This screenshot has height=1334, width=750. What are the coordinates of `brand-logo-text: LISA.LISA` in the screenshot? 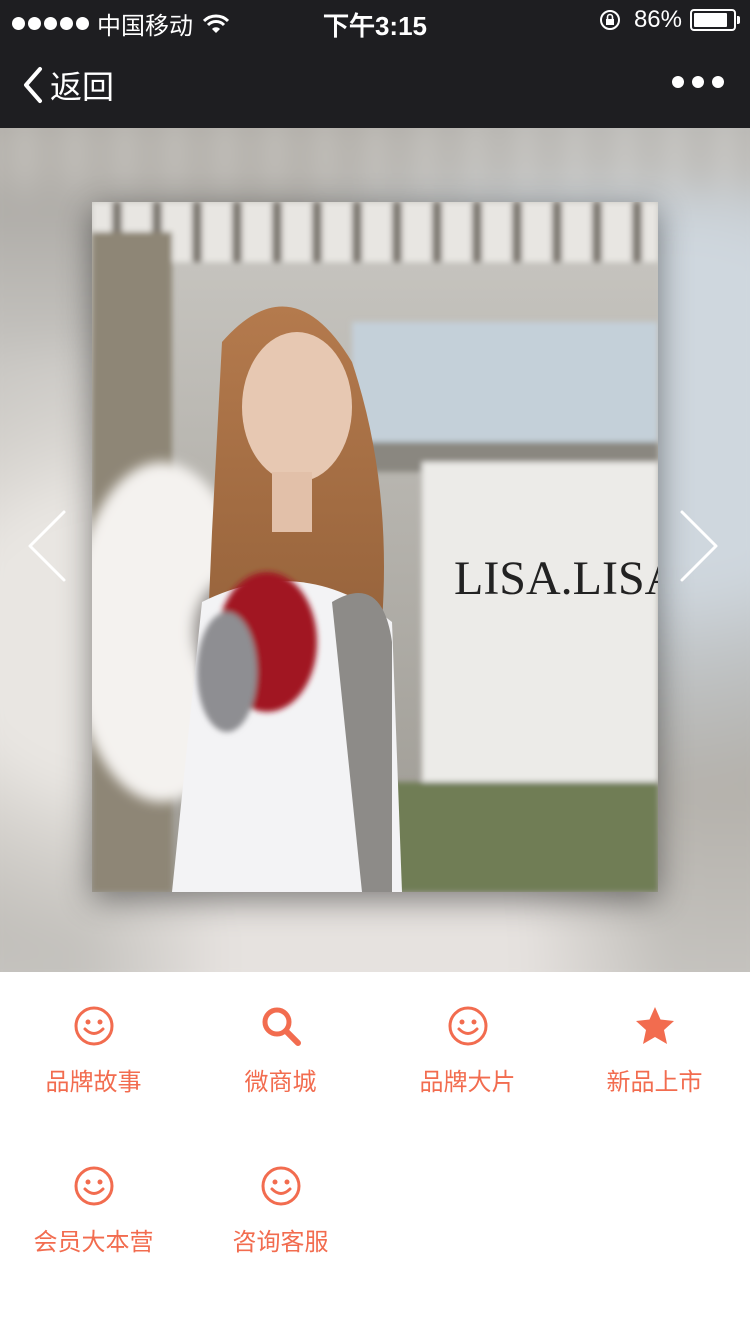 It's located at (556, 578).